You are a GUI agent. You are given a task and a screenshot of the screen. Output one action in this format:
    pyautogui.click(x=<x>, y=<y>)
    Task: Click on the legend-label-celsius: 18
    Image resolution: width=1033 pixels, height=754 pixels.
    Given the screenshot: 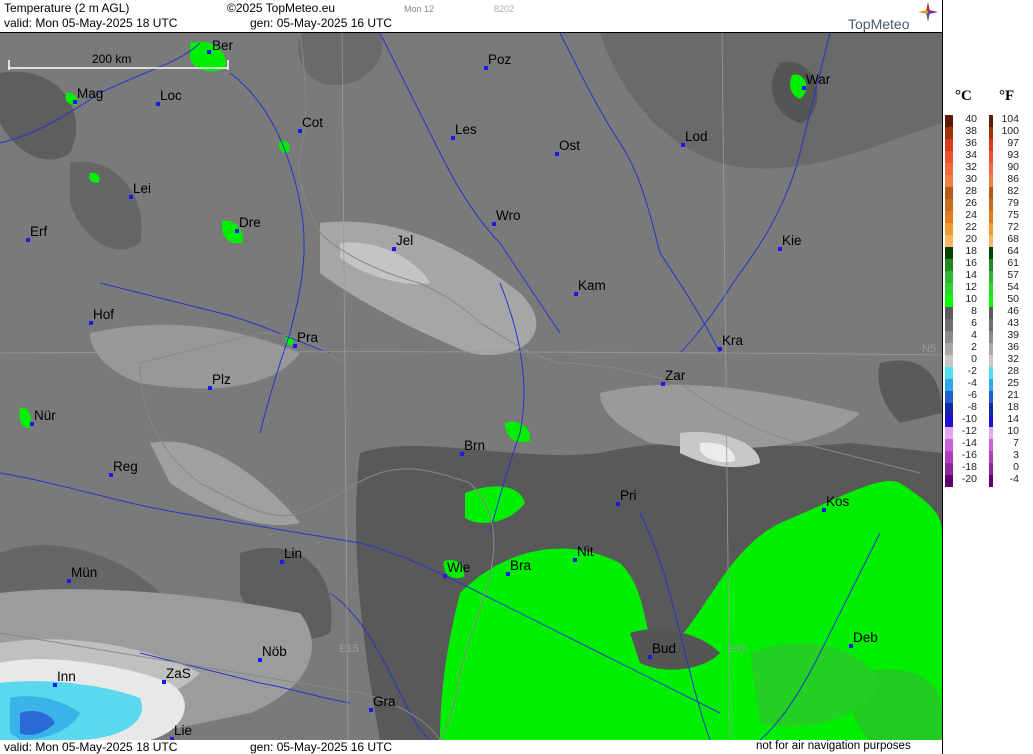 What is the action you would take?
    pyautogui.click(x=971, y=251)
    